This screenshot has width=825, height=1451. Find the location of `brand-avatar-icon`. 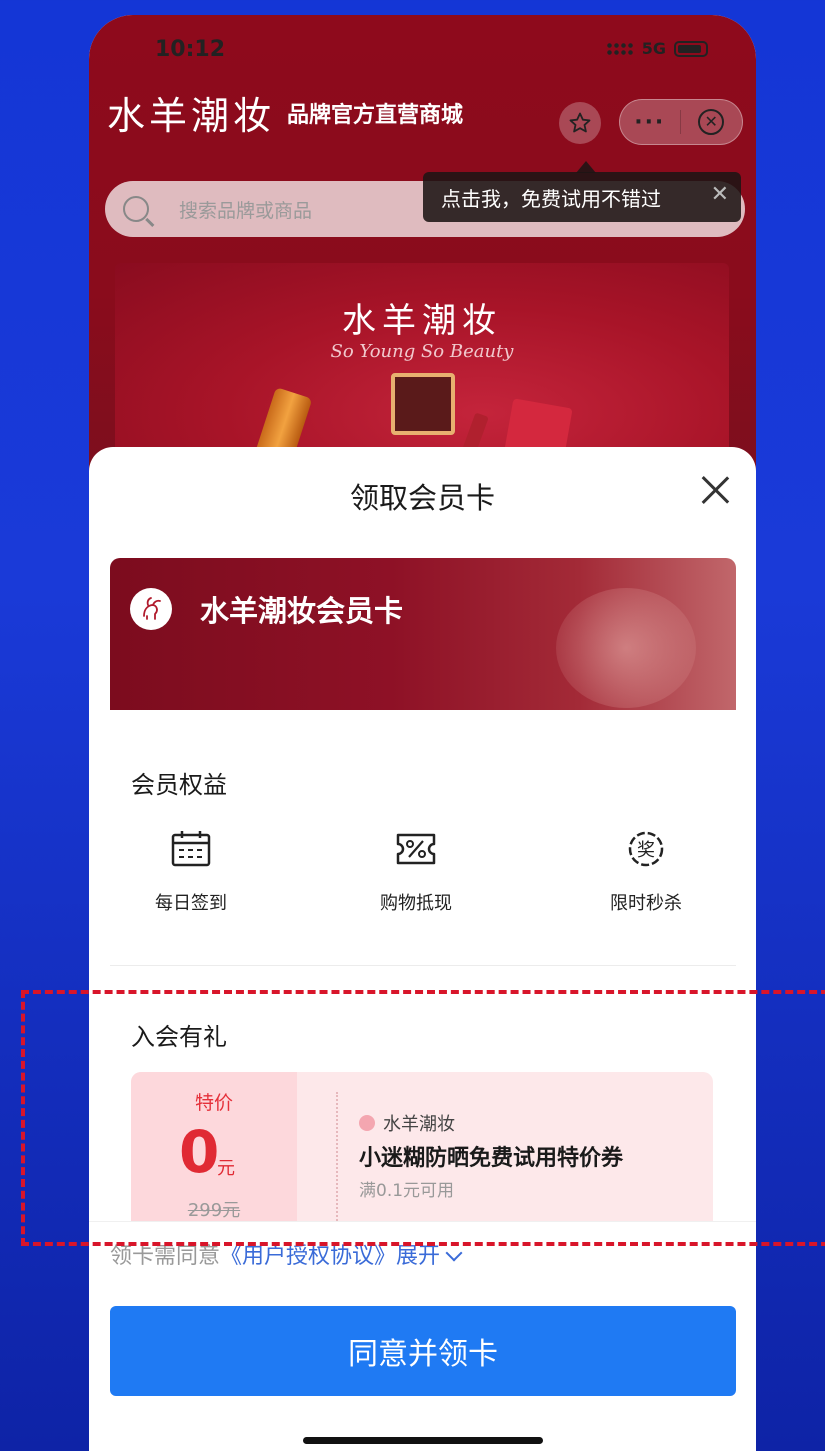

brand-avatar-icon is located at coordinates (151, 609).